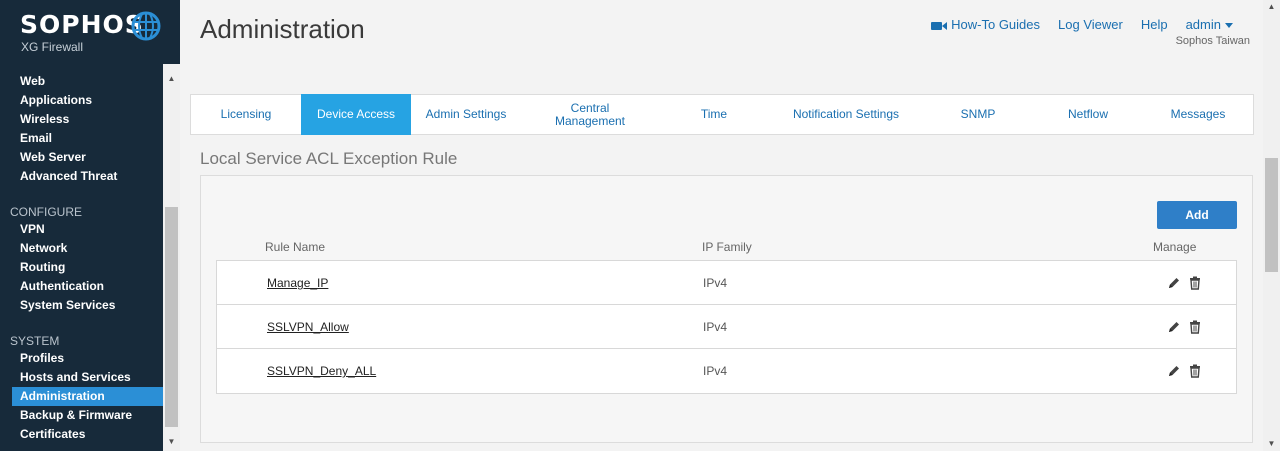  I want to click on sidebar-item-system-services: System Services, so click(87, 305).